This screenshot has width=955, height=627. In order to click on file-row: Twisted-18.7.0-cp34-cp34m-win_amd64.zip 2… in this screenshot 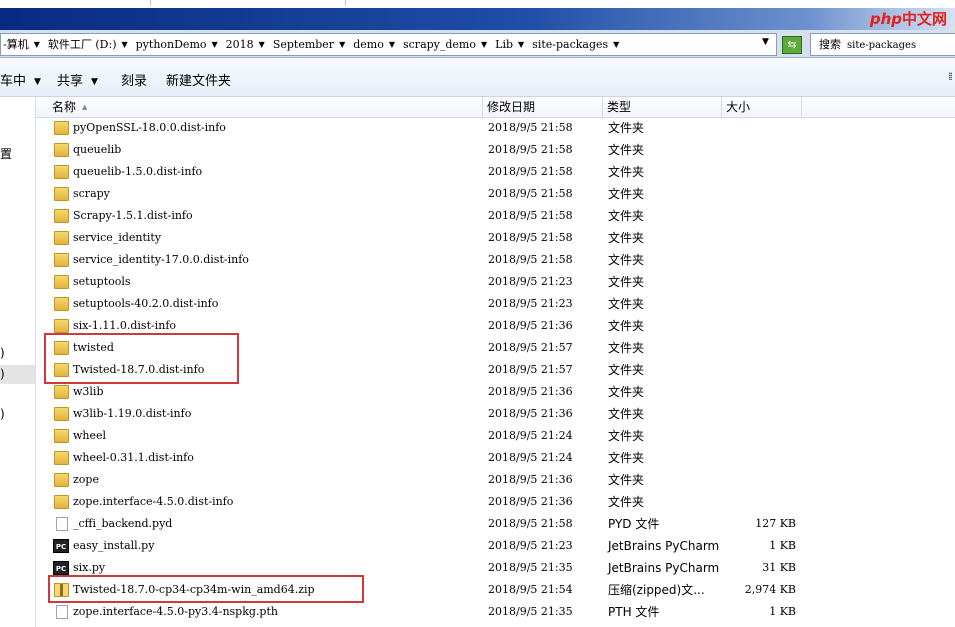, I will do `click(495, 590)`.